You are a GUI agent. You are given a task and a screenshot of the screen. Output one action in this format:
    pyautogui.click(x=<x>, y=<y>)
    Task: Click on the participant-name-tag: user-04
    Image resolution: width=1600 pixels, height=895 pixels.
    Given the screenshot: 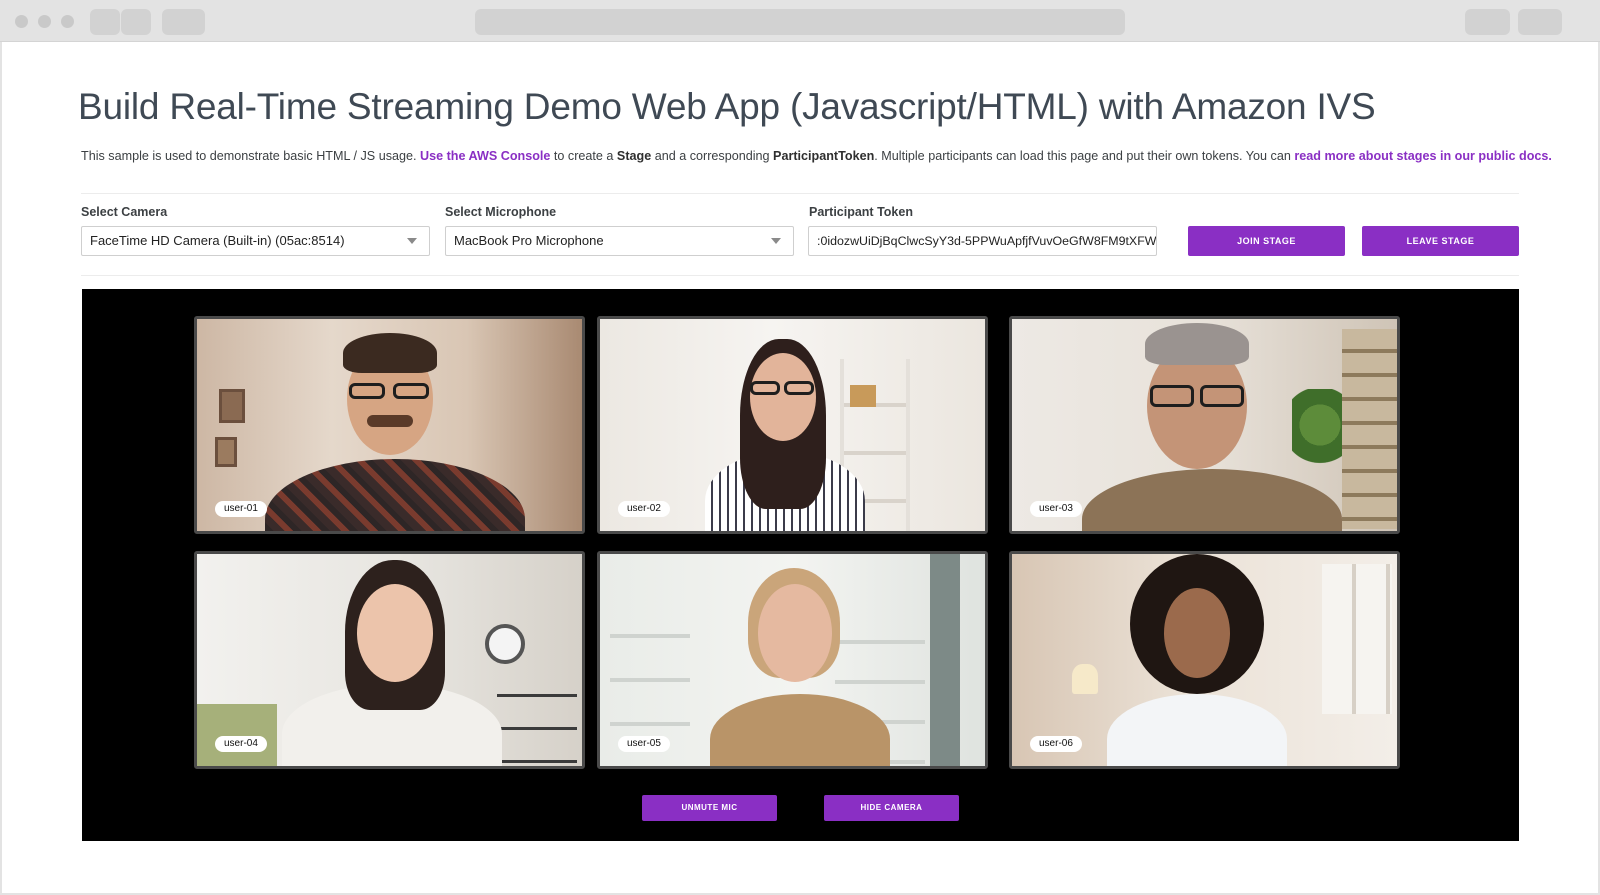 What is the action you would take?
    pyautogui.click(x=241, y=744)
    